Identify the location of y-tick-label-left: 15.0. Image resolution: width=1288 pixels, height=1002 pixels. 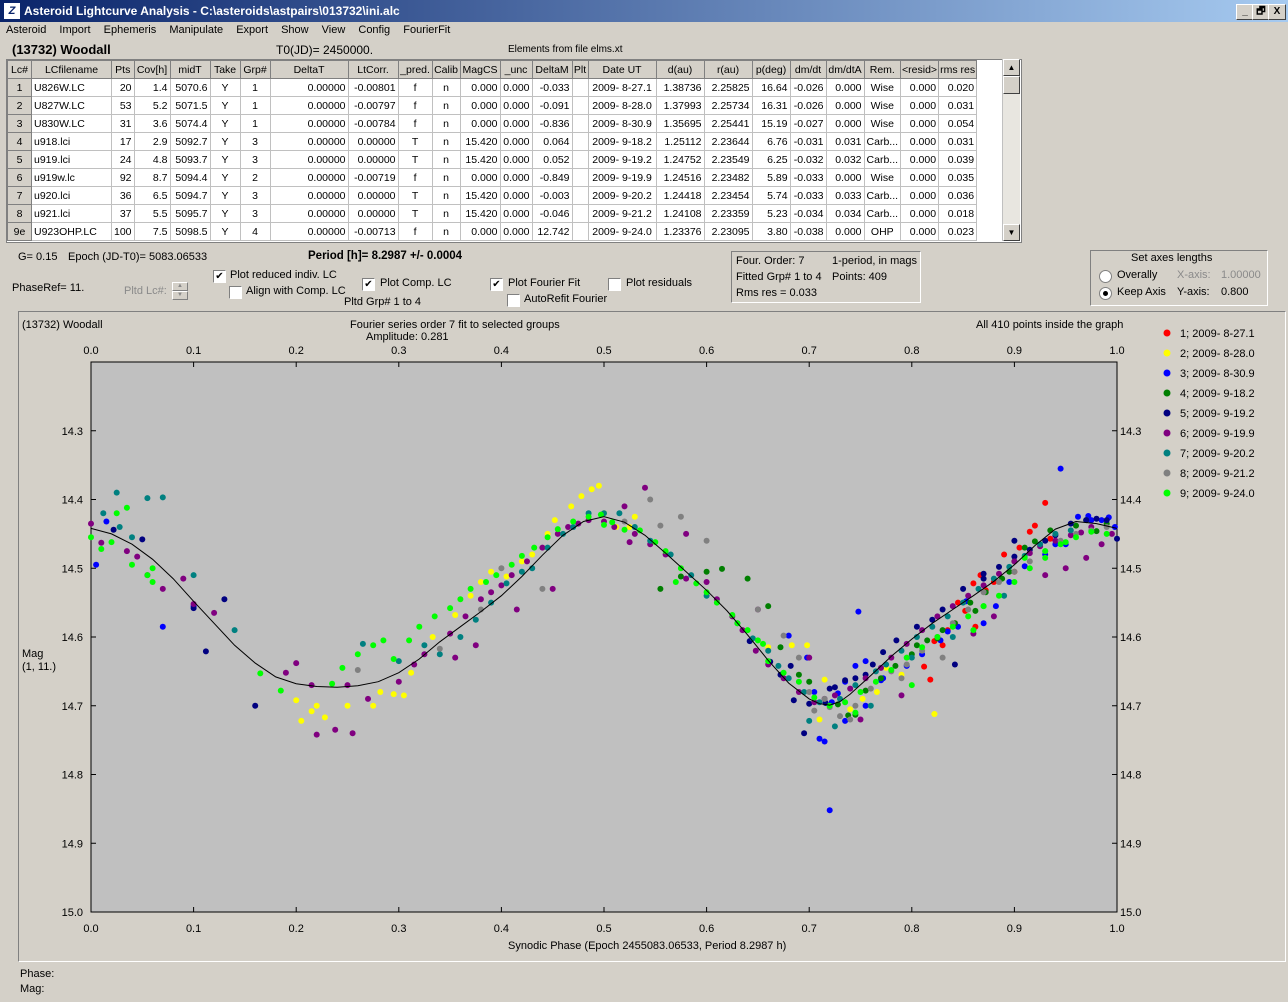
(72, 913).